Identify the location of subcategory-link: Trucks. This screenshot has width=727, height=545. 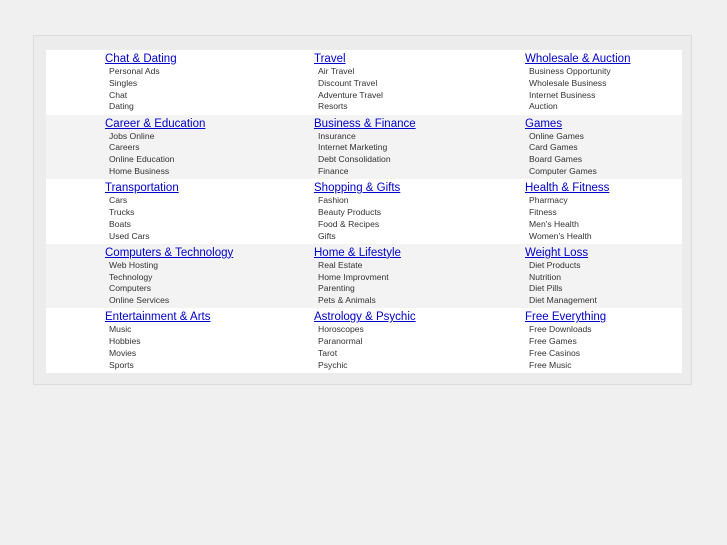
(144, 213).